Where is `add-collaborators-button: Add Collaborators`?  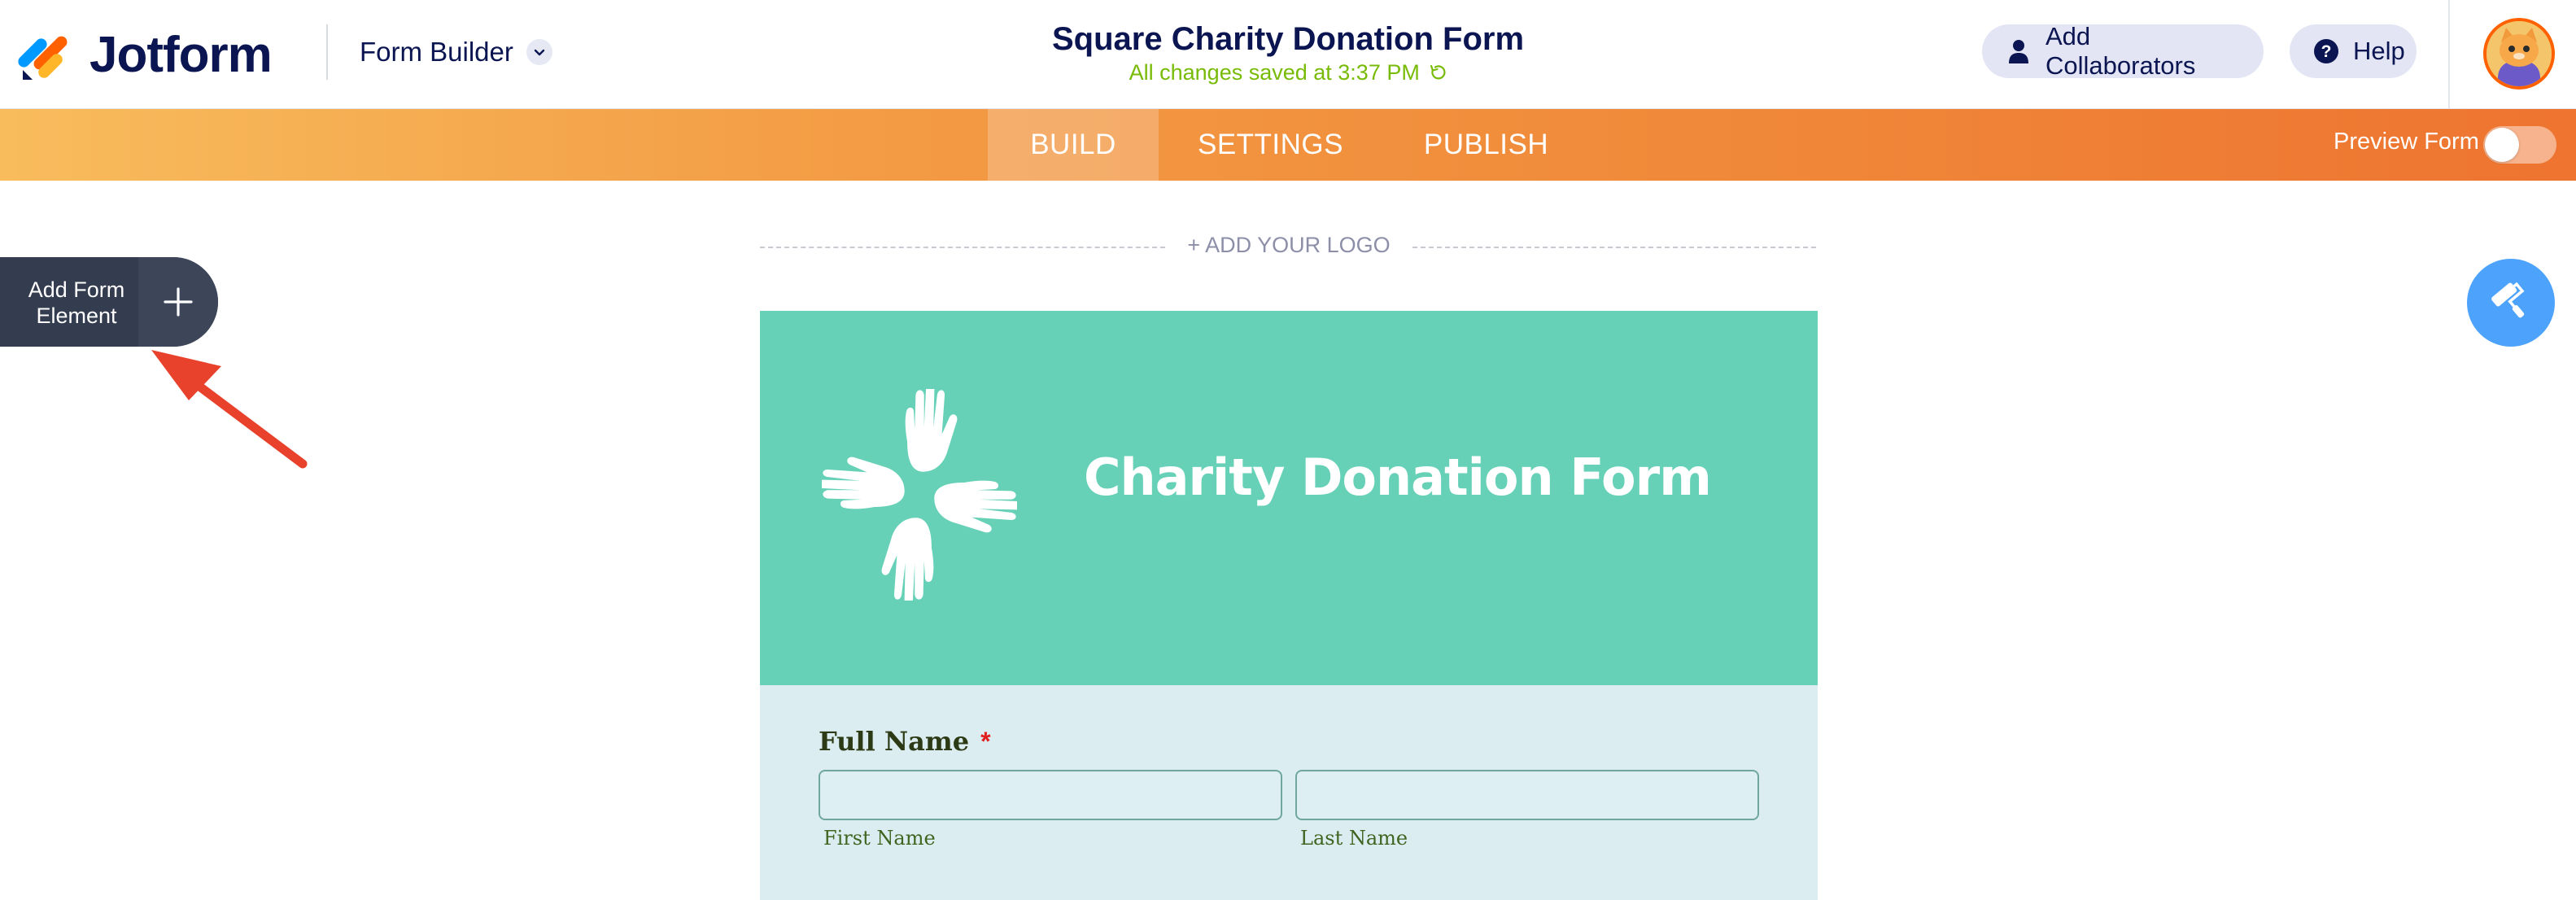 add-collaborators-button: Add Collaborators is located at coordinates (2123, 51).